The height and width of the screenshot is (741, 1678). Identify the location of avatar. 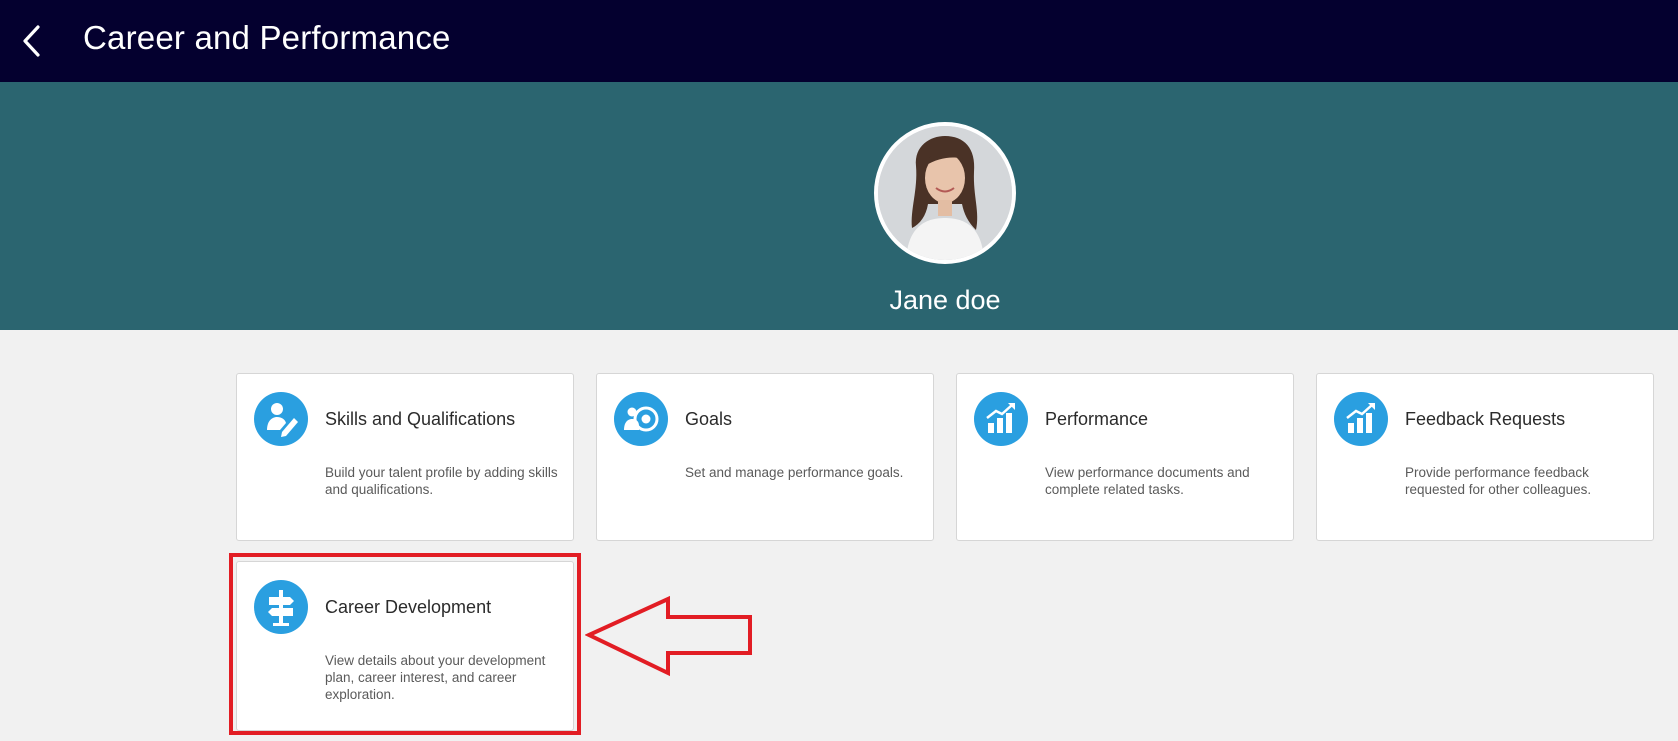
(945, 193).